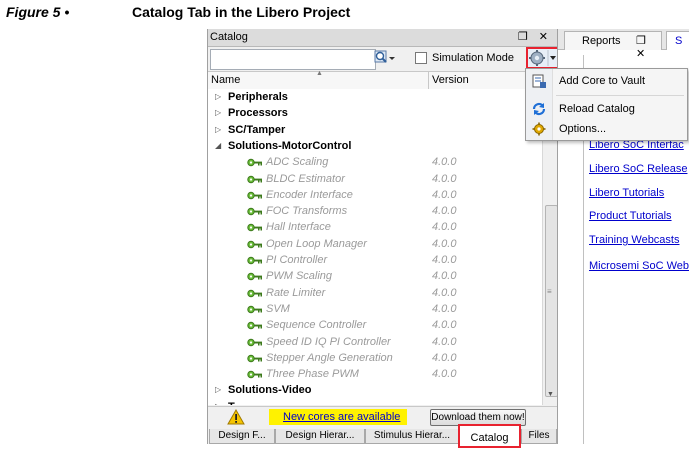 The image size is (689, 450). What do you see at coordinates (278, 308) in the screenshot?
I see `tree-row-label: SVM` at bounding box center [278, 308].